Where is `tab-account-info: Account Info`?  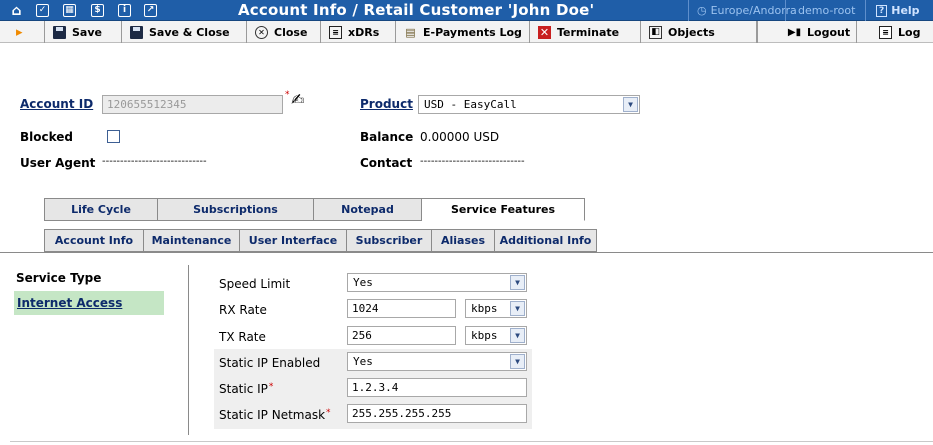 tab-account-info: Account Info is located at coordinates (94, 240).